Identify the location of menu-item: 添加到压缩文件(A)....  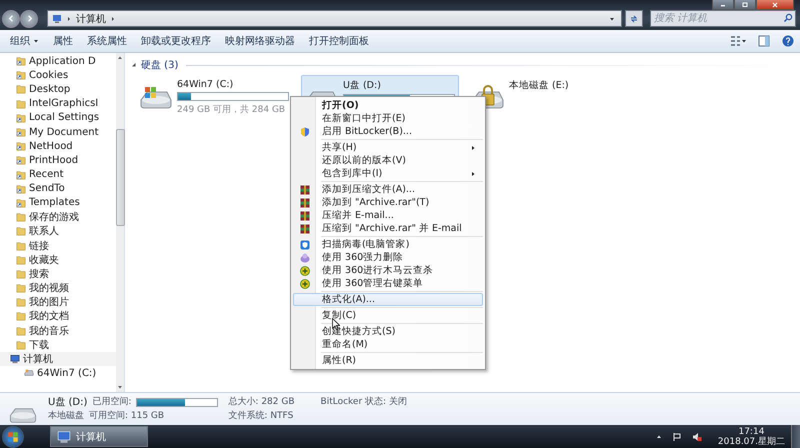
(388, 189).